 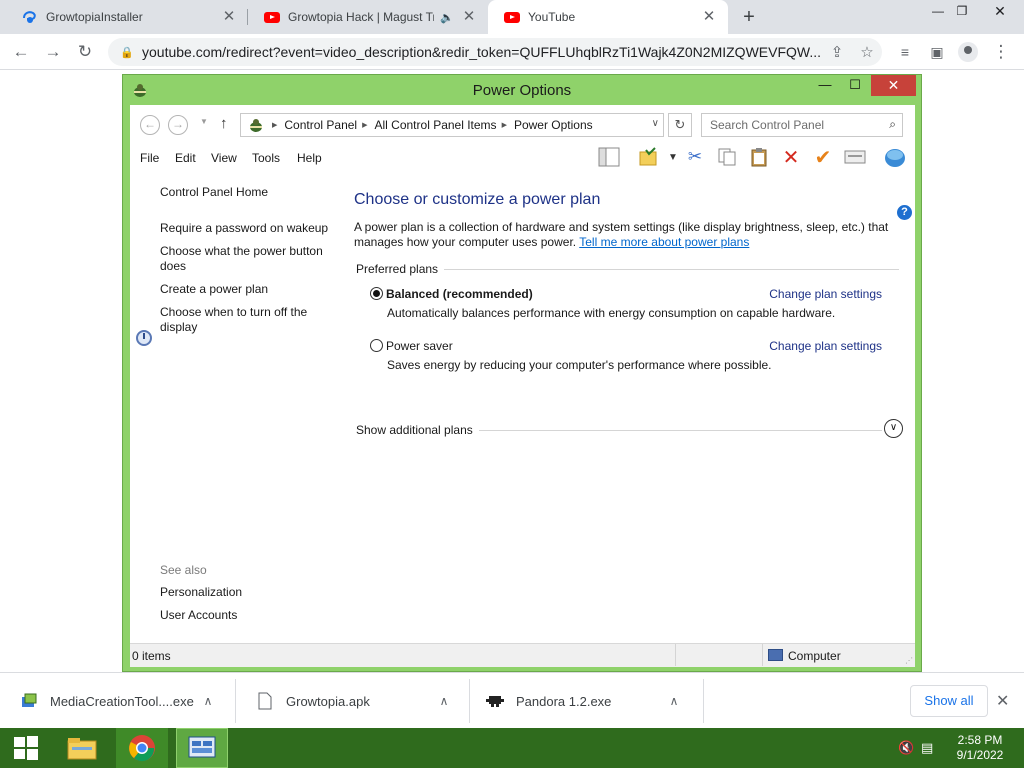 What do you see at coordinates (512, 17) in the screenshot?
I see `youtube-icon` at bounding box center [512, 17].